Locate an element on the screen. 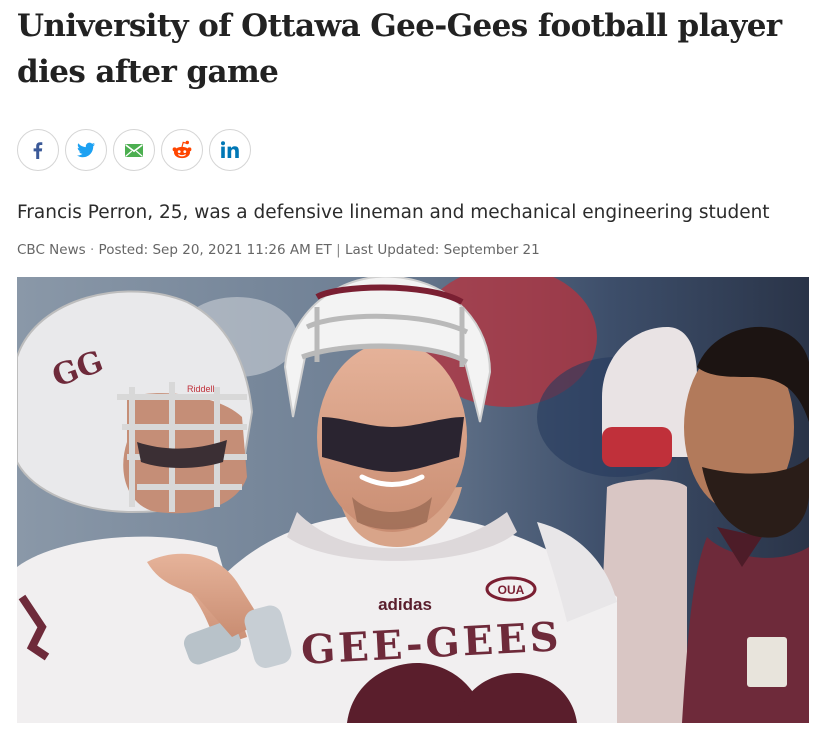 This screenshot has height=738, width=818. reddit-icon is located at coordinates (182, 150).